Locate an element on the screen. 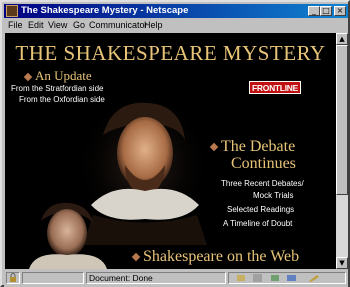 This screenshot has height=287, width=350. navigator-icon is located at coordinates (241, 278).